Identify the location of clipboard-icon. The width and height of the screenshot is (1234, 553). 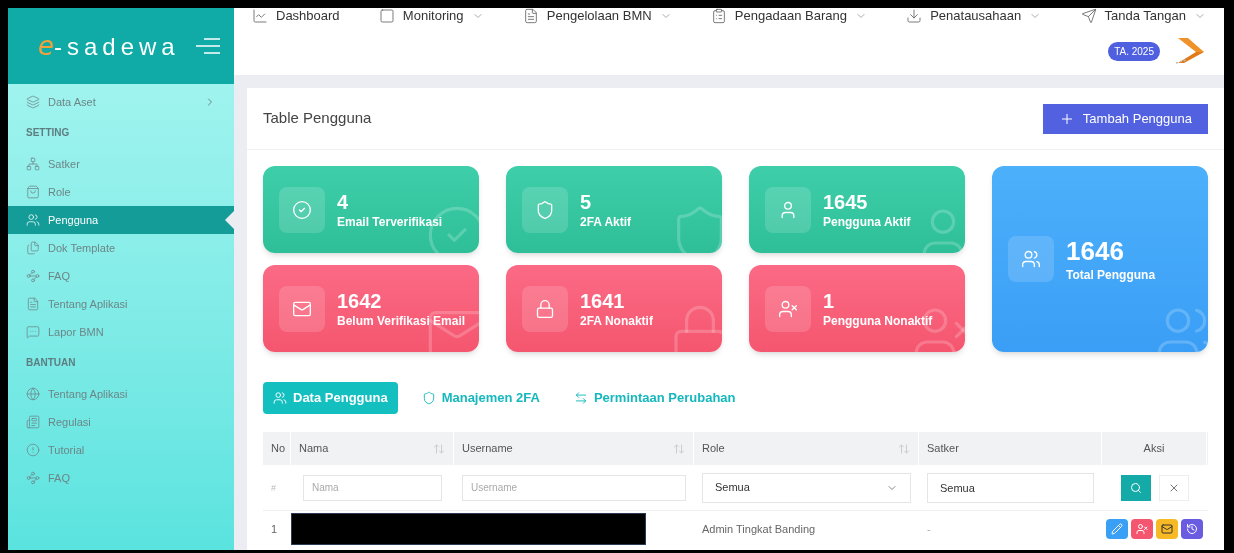
(718, 16).